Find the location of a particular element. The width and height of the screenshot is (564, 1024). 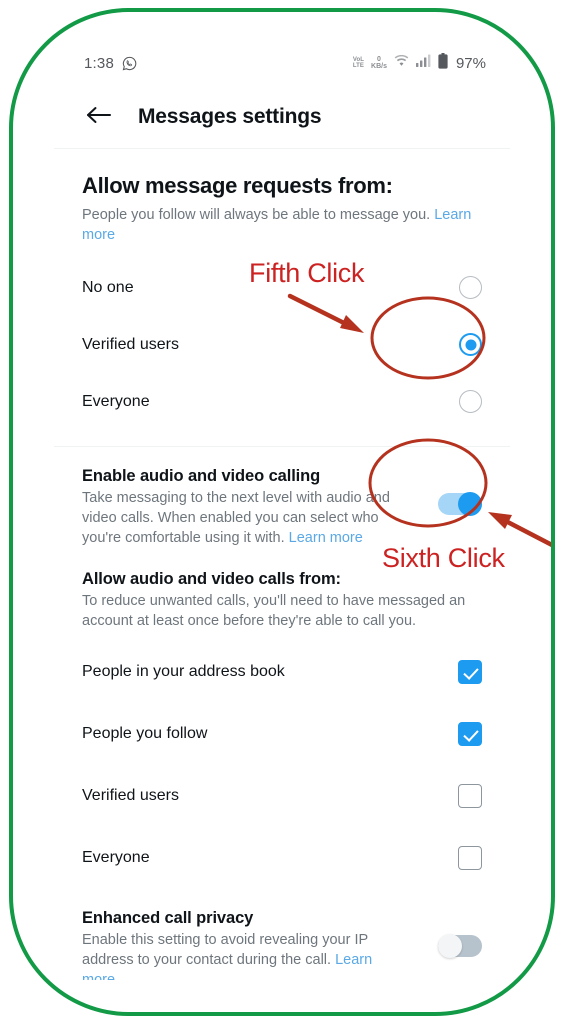

check-row-address-book: People in your address book is located at coordinates (282, 672).